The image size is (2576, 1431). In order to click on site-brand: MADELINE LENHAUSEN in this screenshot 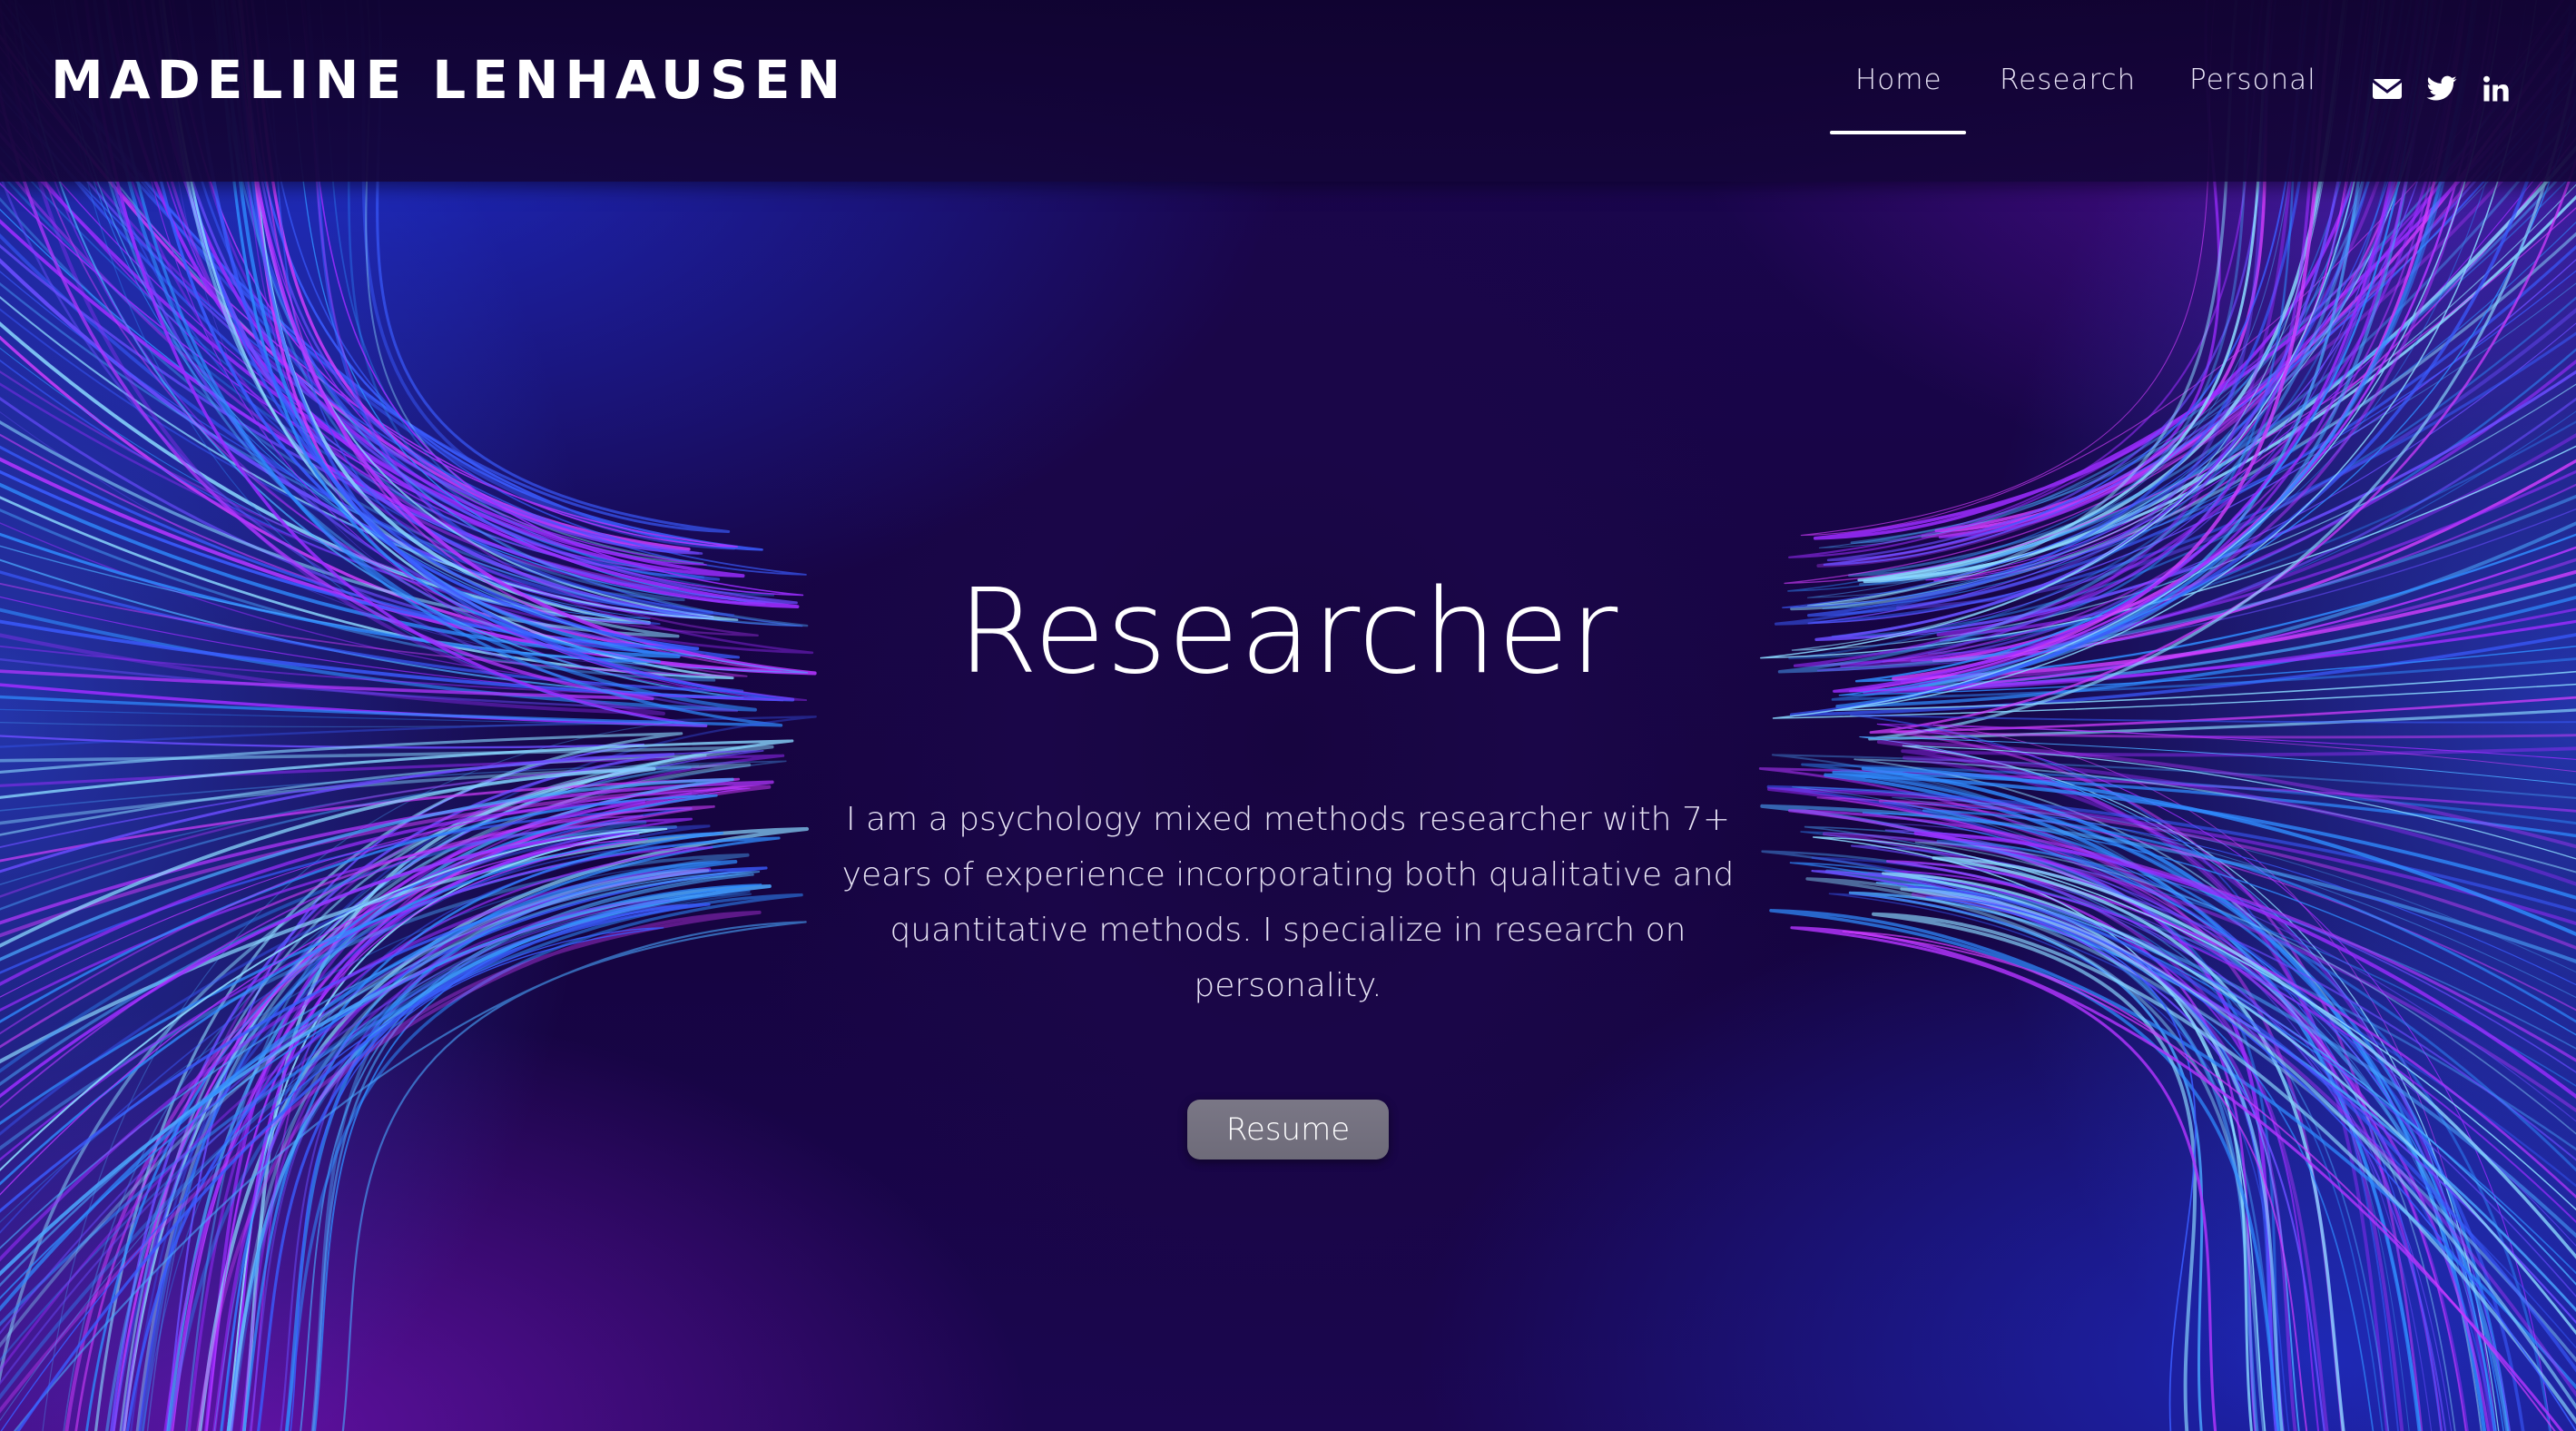, I will do `click(449, 80)`.